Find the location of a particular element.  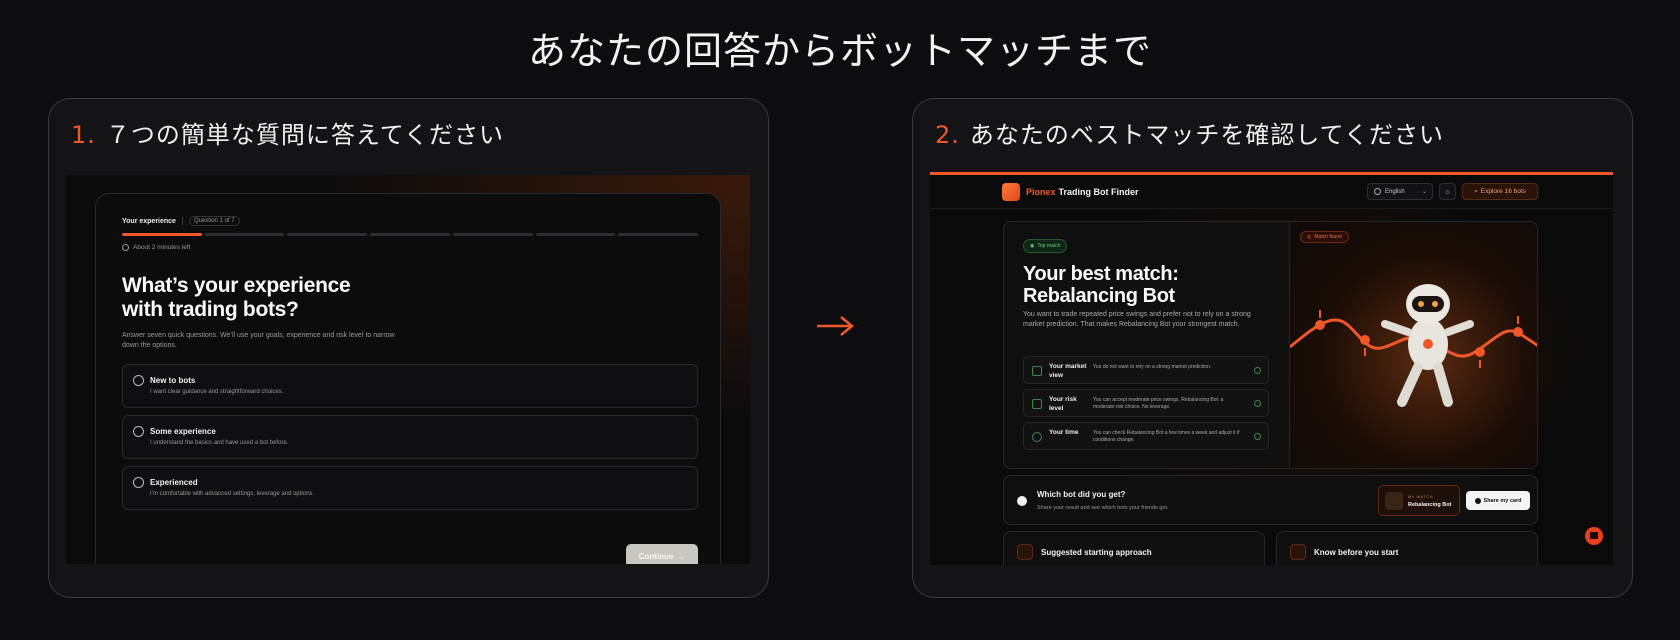

theme-button: ☼ is located at coordinates (1447, 191).